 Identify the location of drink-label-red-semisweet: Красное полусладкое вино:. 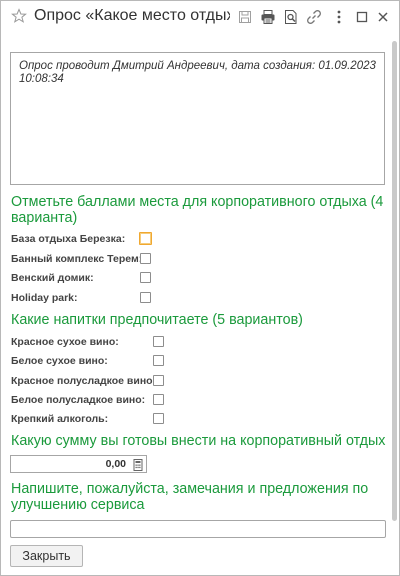
(84, 381).